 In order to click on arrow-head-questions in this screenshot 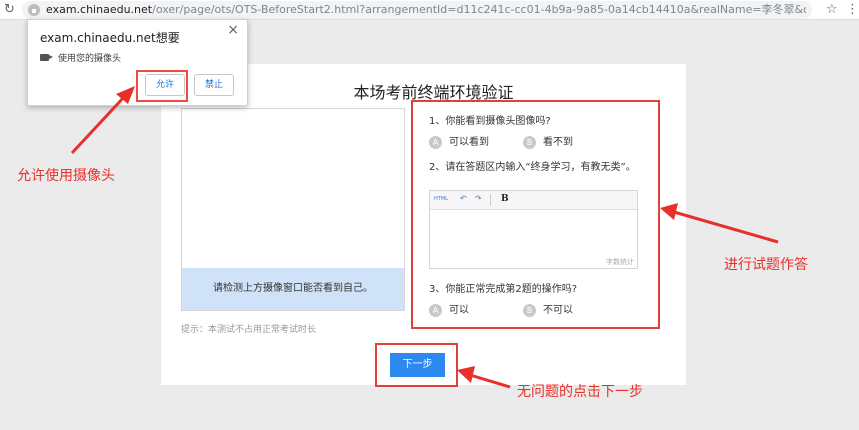, I will do `click(669, 211)`.